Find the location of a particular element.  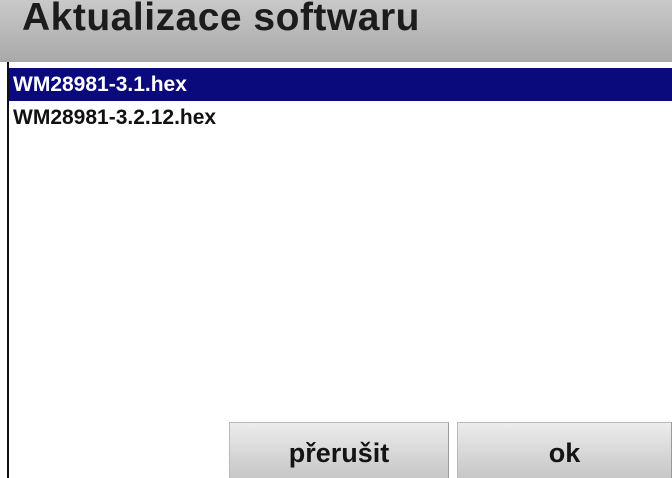

cancel-button-label: přerušit is located at coordinates (339, 453).